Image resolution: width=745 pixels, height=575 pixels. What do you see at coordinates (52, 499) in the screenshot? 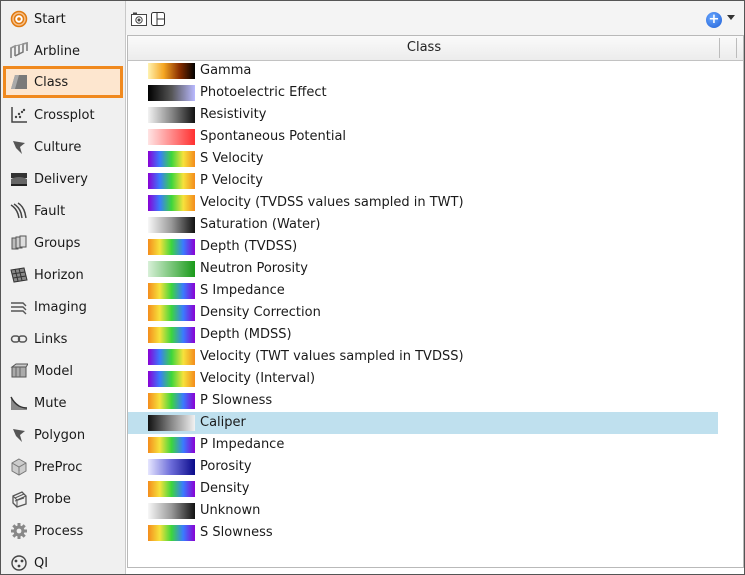
I see `sidebar-item-label: Probe` at bounding box center [52, 499].